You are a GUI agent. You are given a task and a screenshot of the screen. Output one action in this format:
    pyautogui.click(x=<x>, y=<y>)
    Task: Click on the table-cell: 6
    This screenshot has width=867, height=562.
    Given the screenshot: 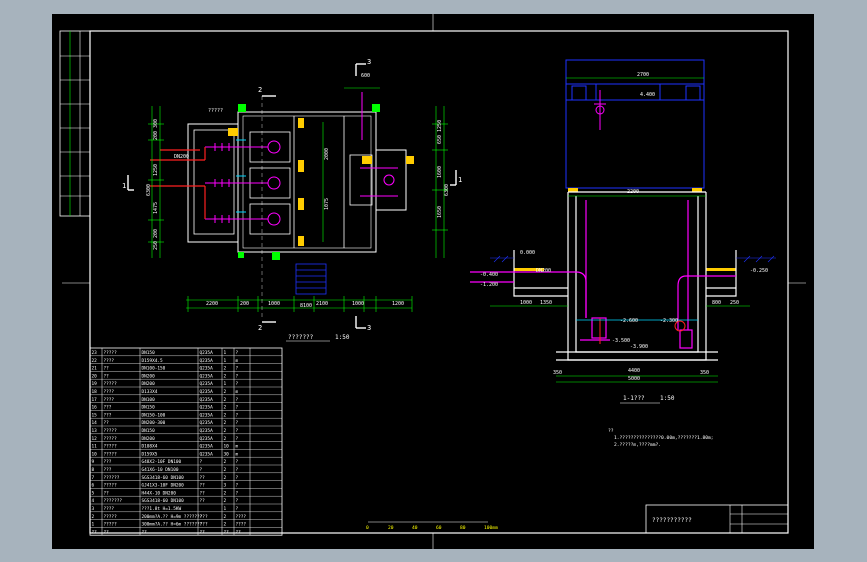 What is the action you would take?
    pyautogui.click(x=93, y=486)
    